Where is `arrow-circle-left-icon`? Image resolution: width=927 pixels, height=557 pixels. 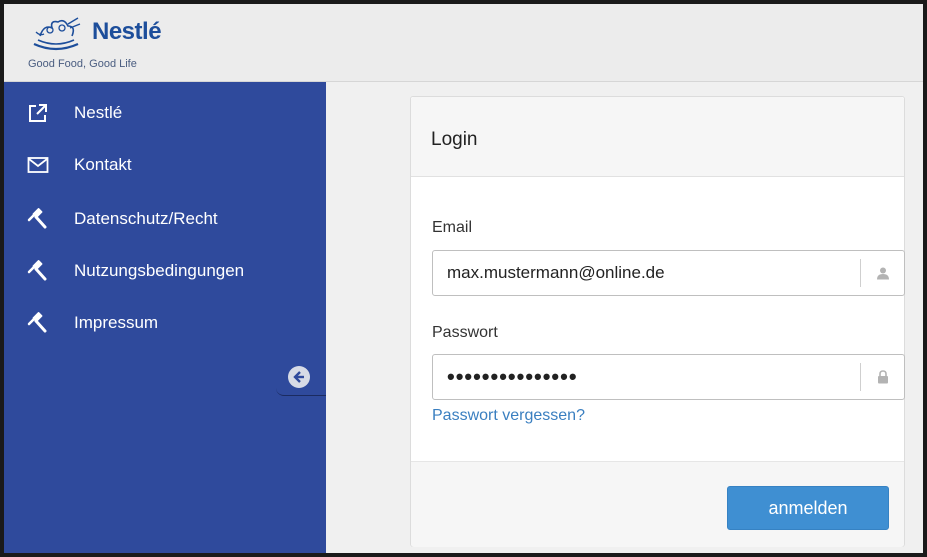
arrow-circle-left-icon is located at coordinates (299, 377).